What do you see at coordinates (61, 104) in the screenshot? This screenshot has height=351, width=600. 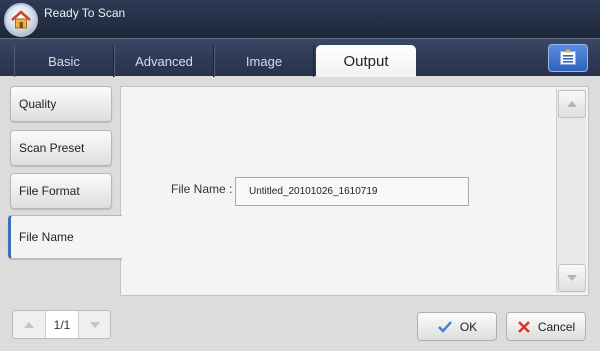 I see `sidebar-item-quality: Quality` at bounding box center [61, 104].